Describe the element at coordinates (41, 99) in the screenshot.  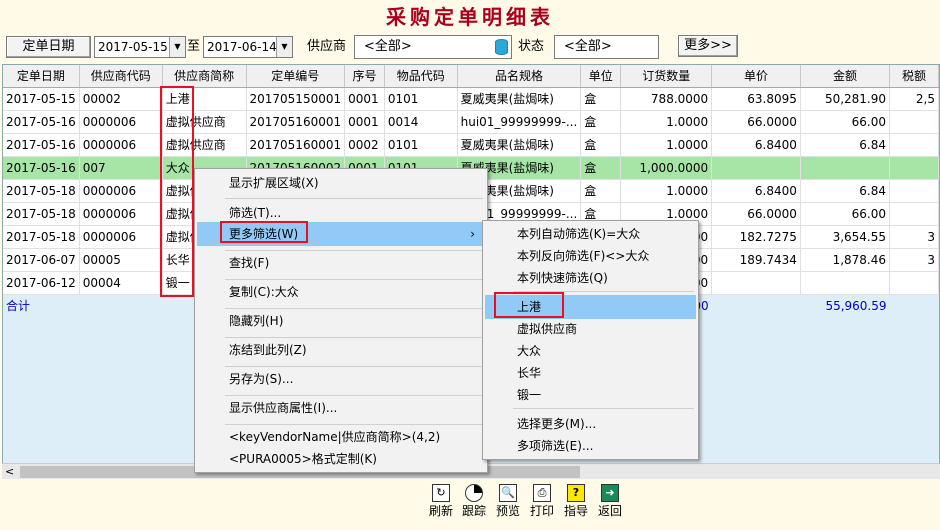
I see `cell-order-date: 2017-05-15` at that location.